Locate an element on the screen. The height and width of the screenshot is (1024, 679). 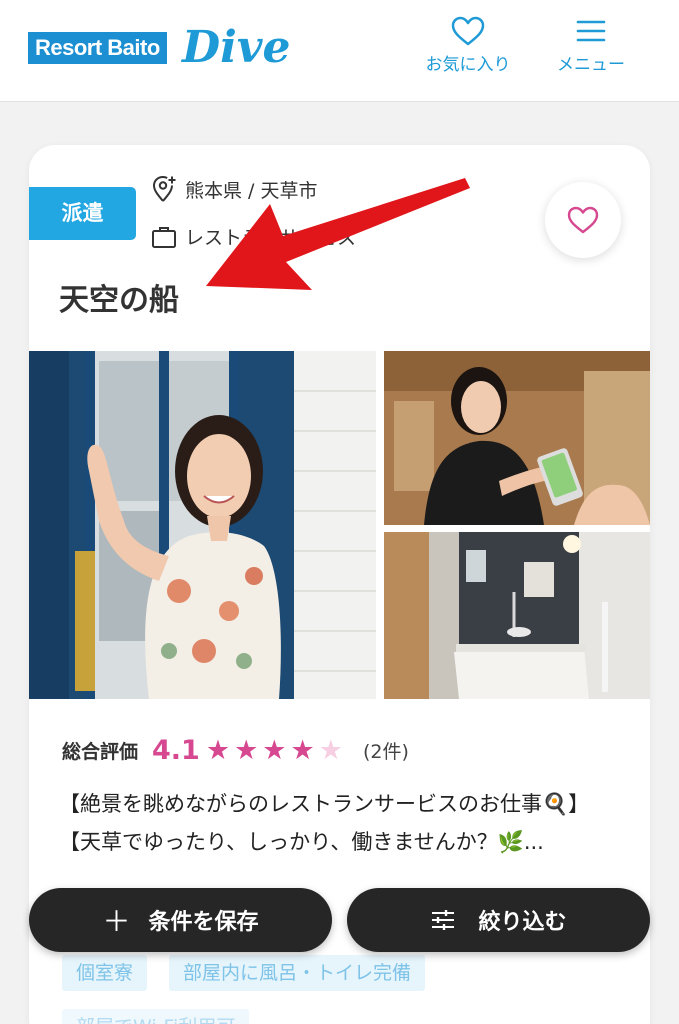
reception-photo is located at coordinates (517, 438).